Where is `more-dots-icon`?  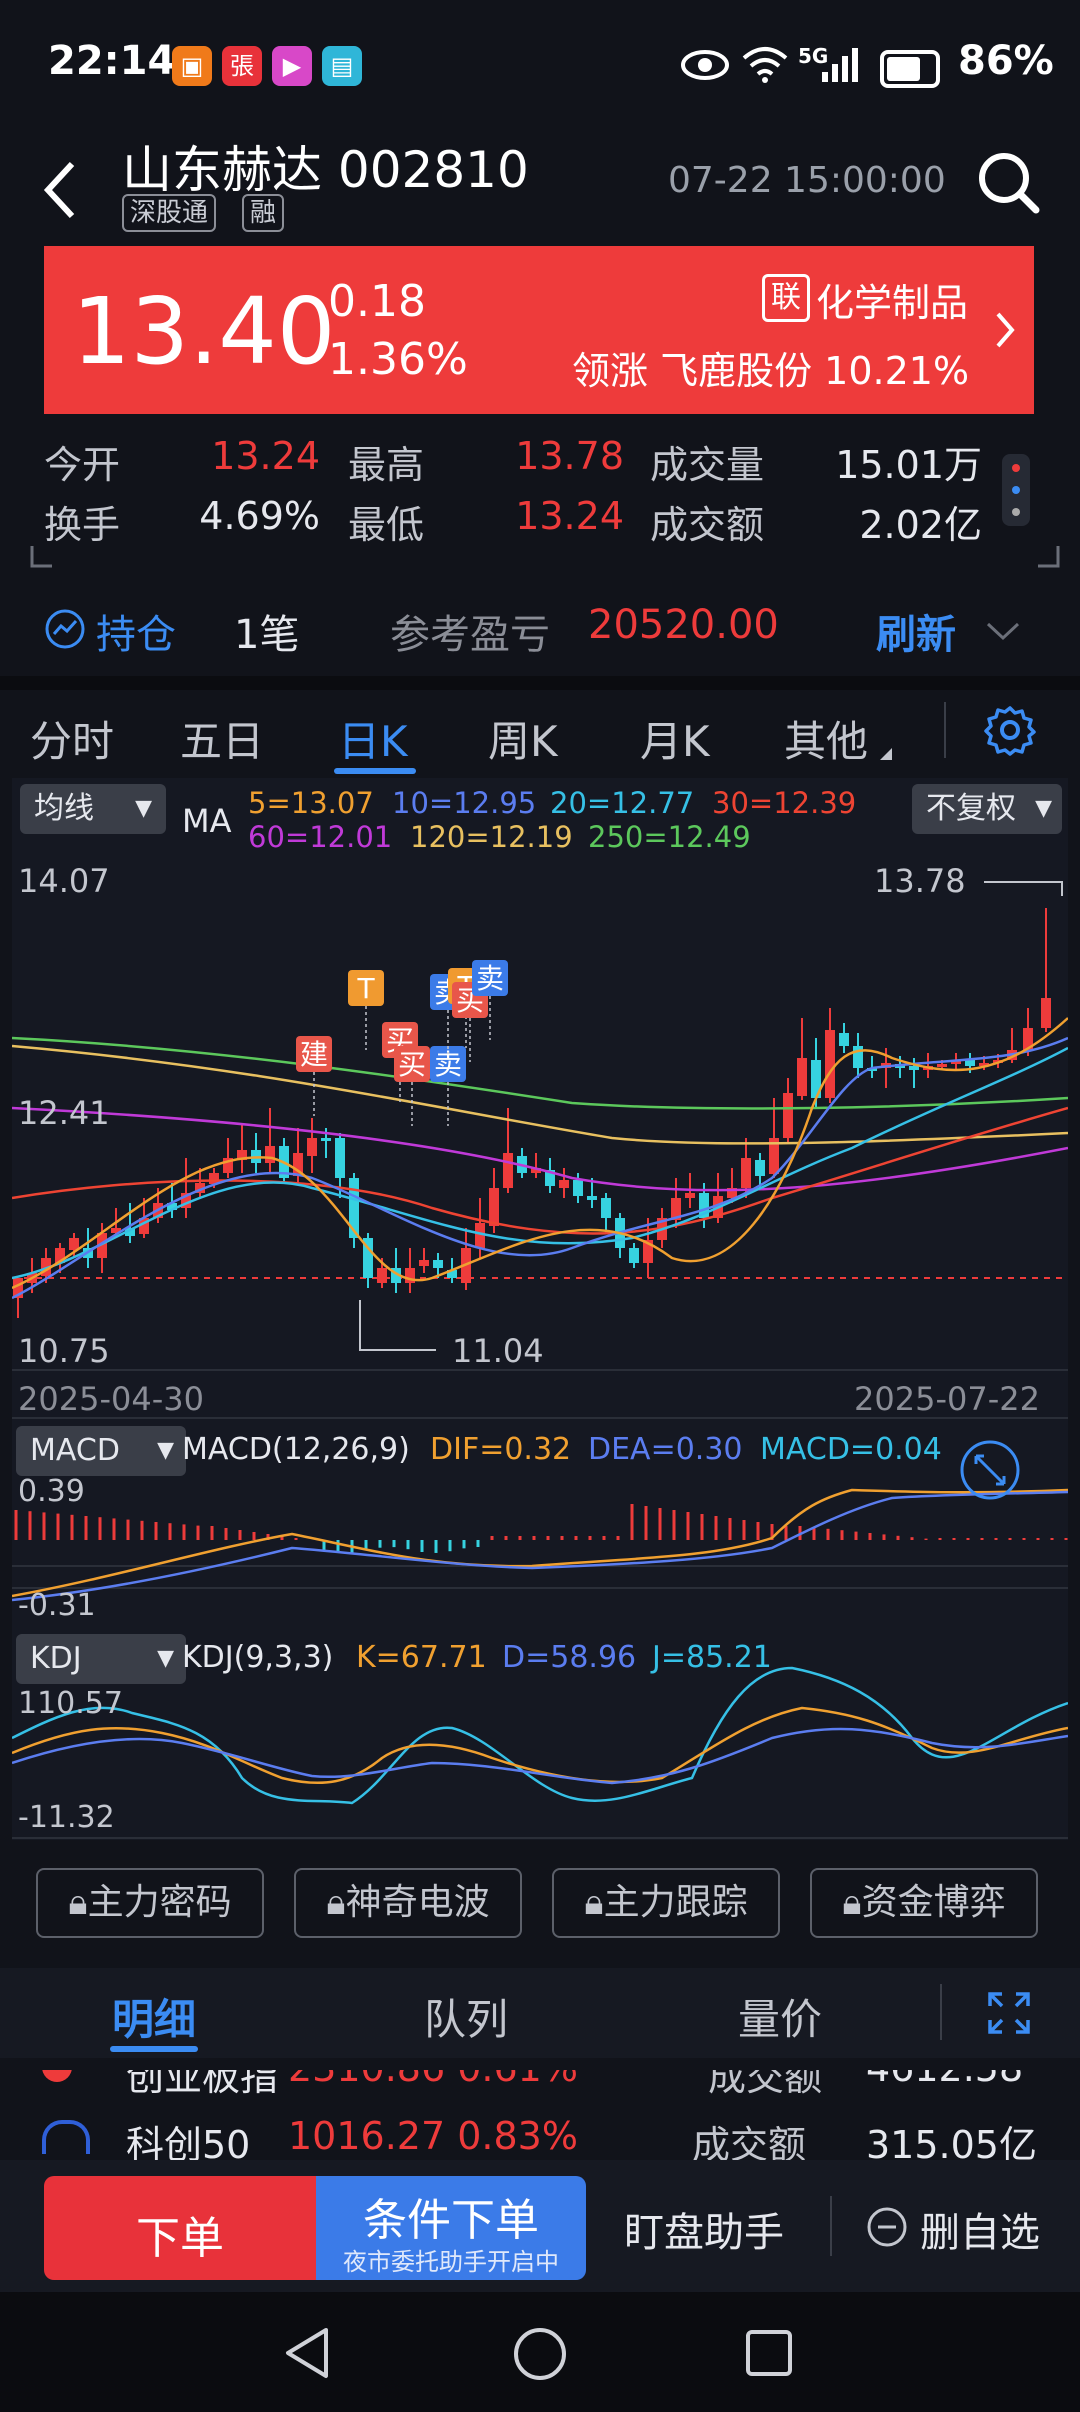
more-dots-icon is located at coordinates (1016, 490).